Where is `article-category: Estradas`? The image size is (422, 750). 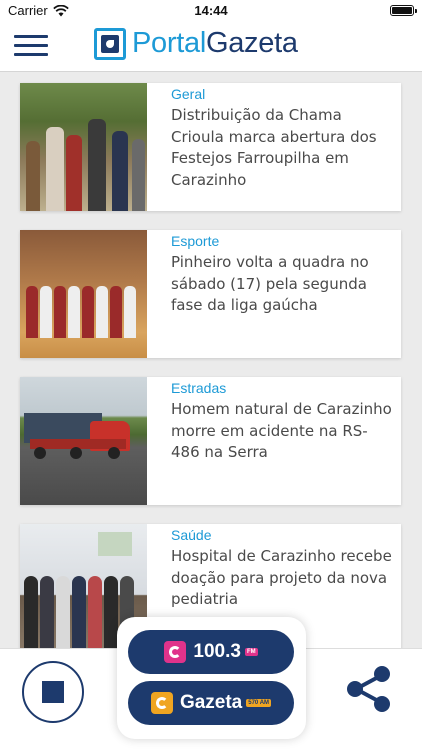
article-category: Estradas is located at coordinates (199, 388).